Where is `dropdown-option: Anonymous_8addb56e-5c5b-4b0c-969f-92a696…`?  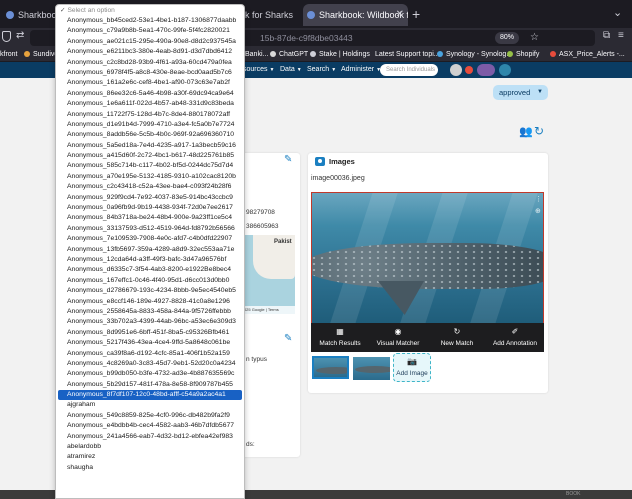
dropdown-option: Anonymous_8addb56e-5c5b-4b0c-969f-92a696… is located at coordinates (150, 135).